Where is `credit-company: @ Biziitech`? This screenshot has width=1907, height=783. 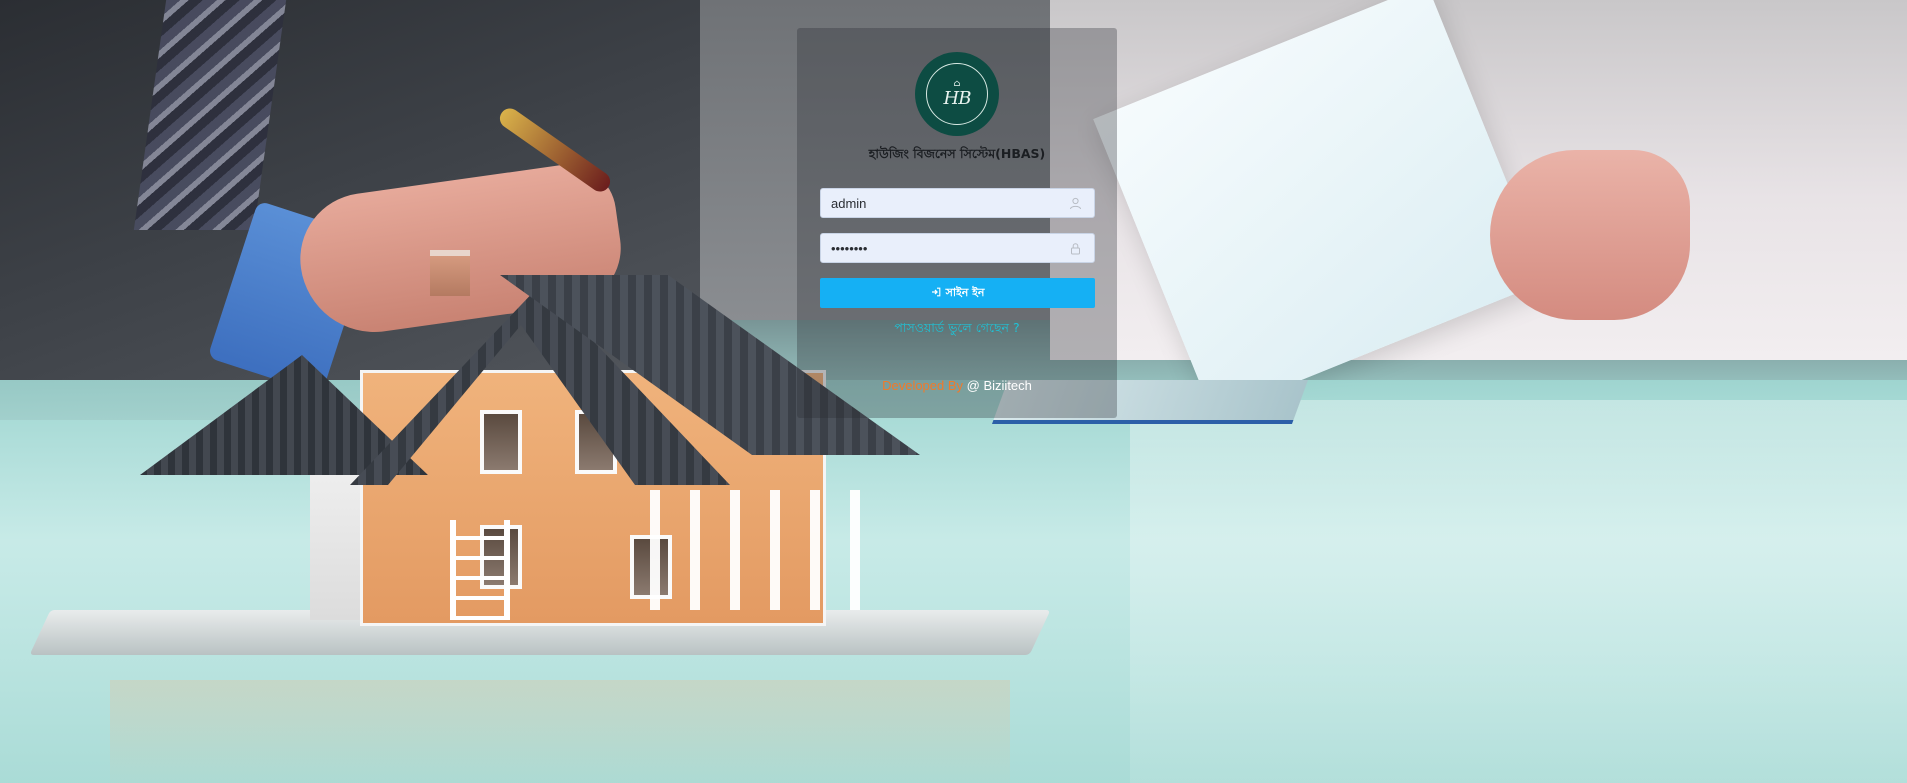
credit-company: @ Biziitech is located at coordinates (999, 385).